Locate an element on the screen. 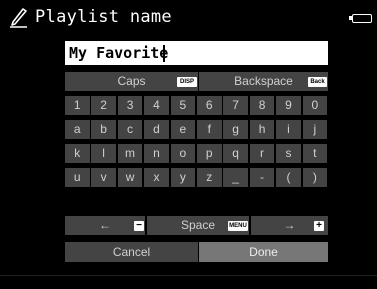  bottom-bar is located at coordinates (188, 282).